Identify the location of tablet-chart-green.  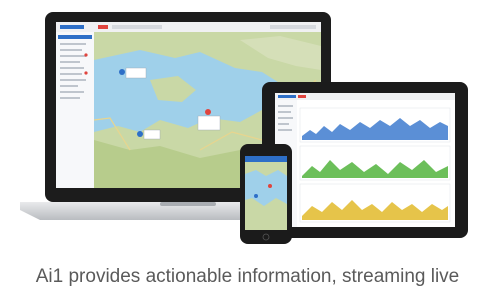
(375, 163).